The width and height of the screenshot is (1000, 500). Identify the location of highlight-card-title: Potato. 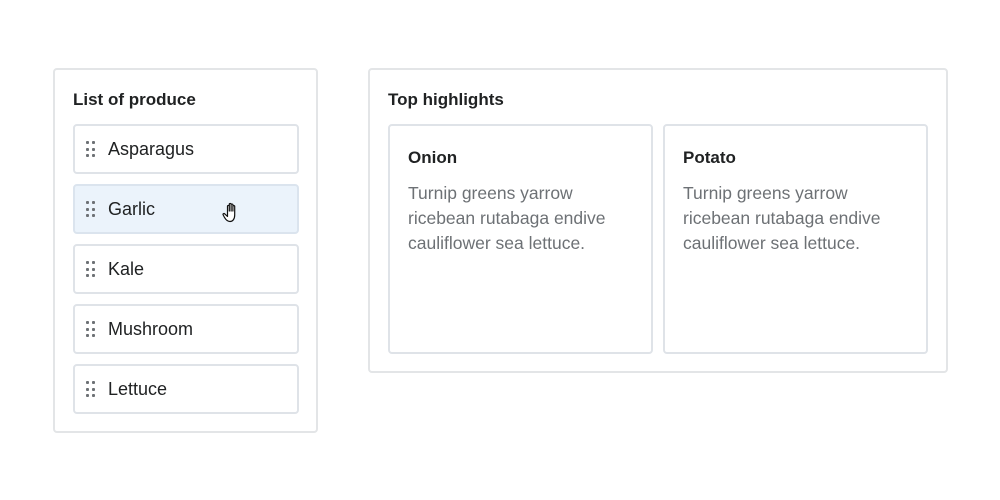
(709, 157).